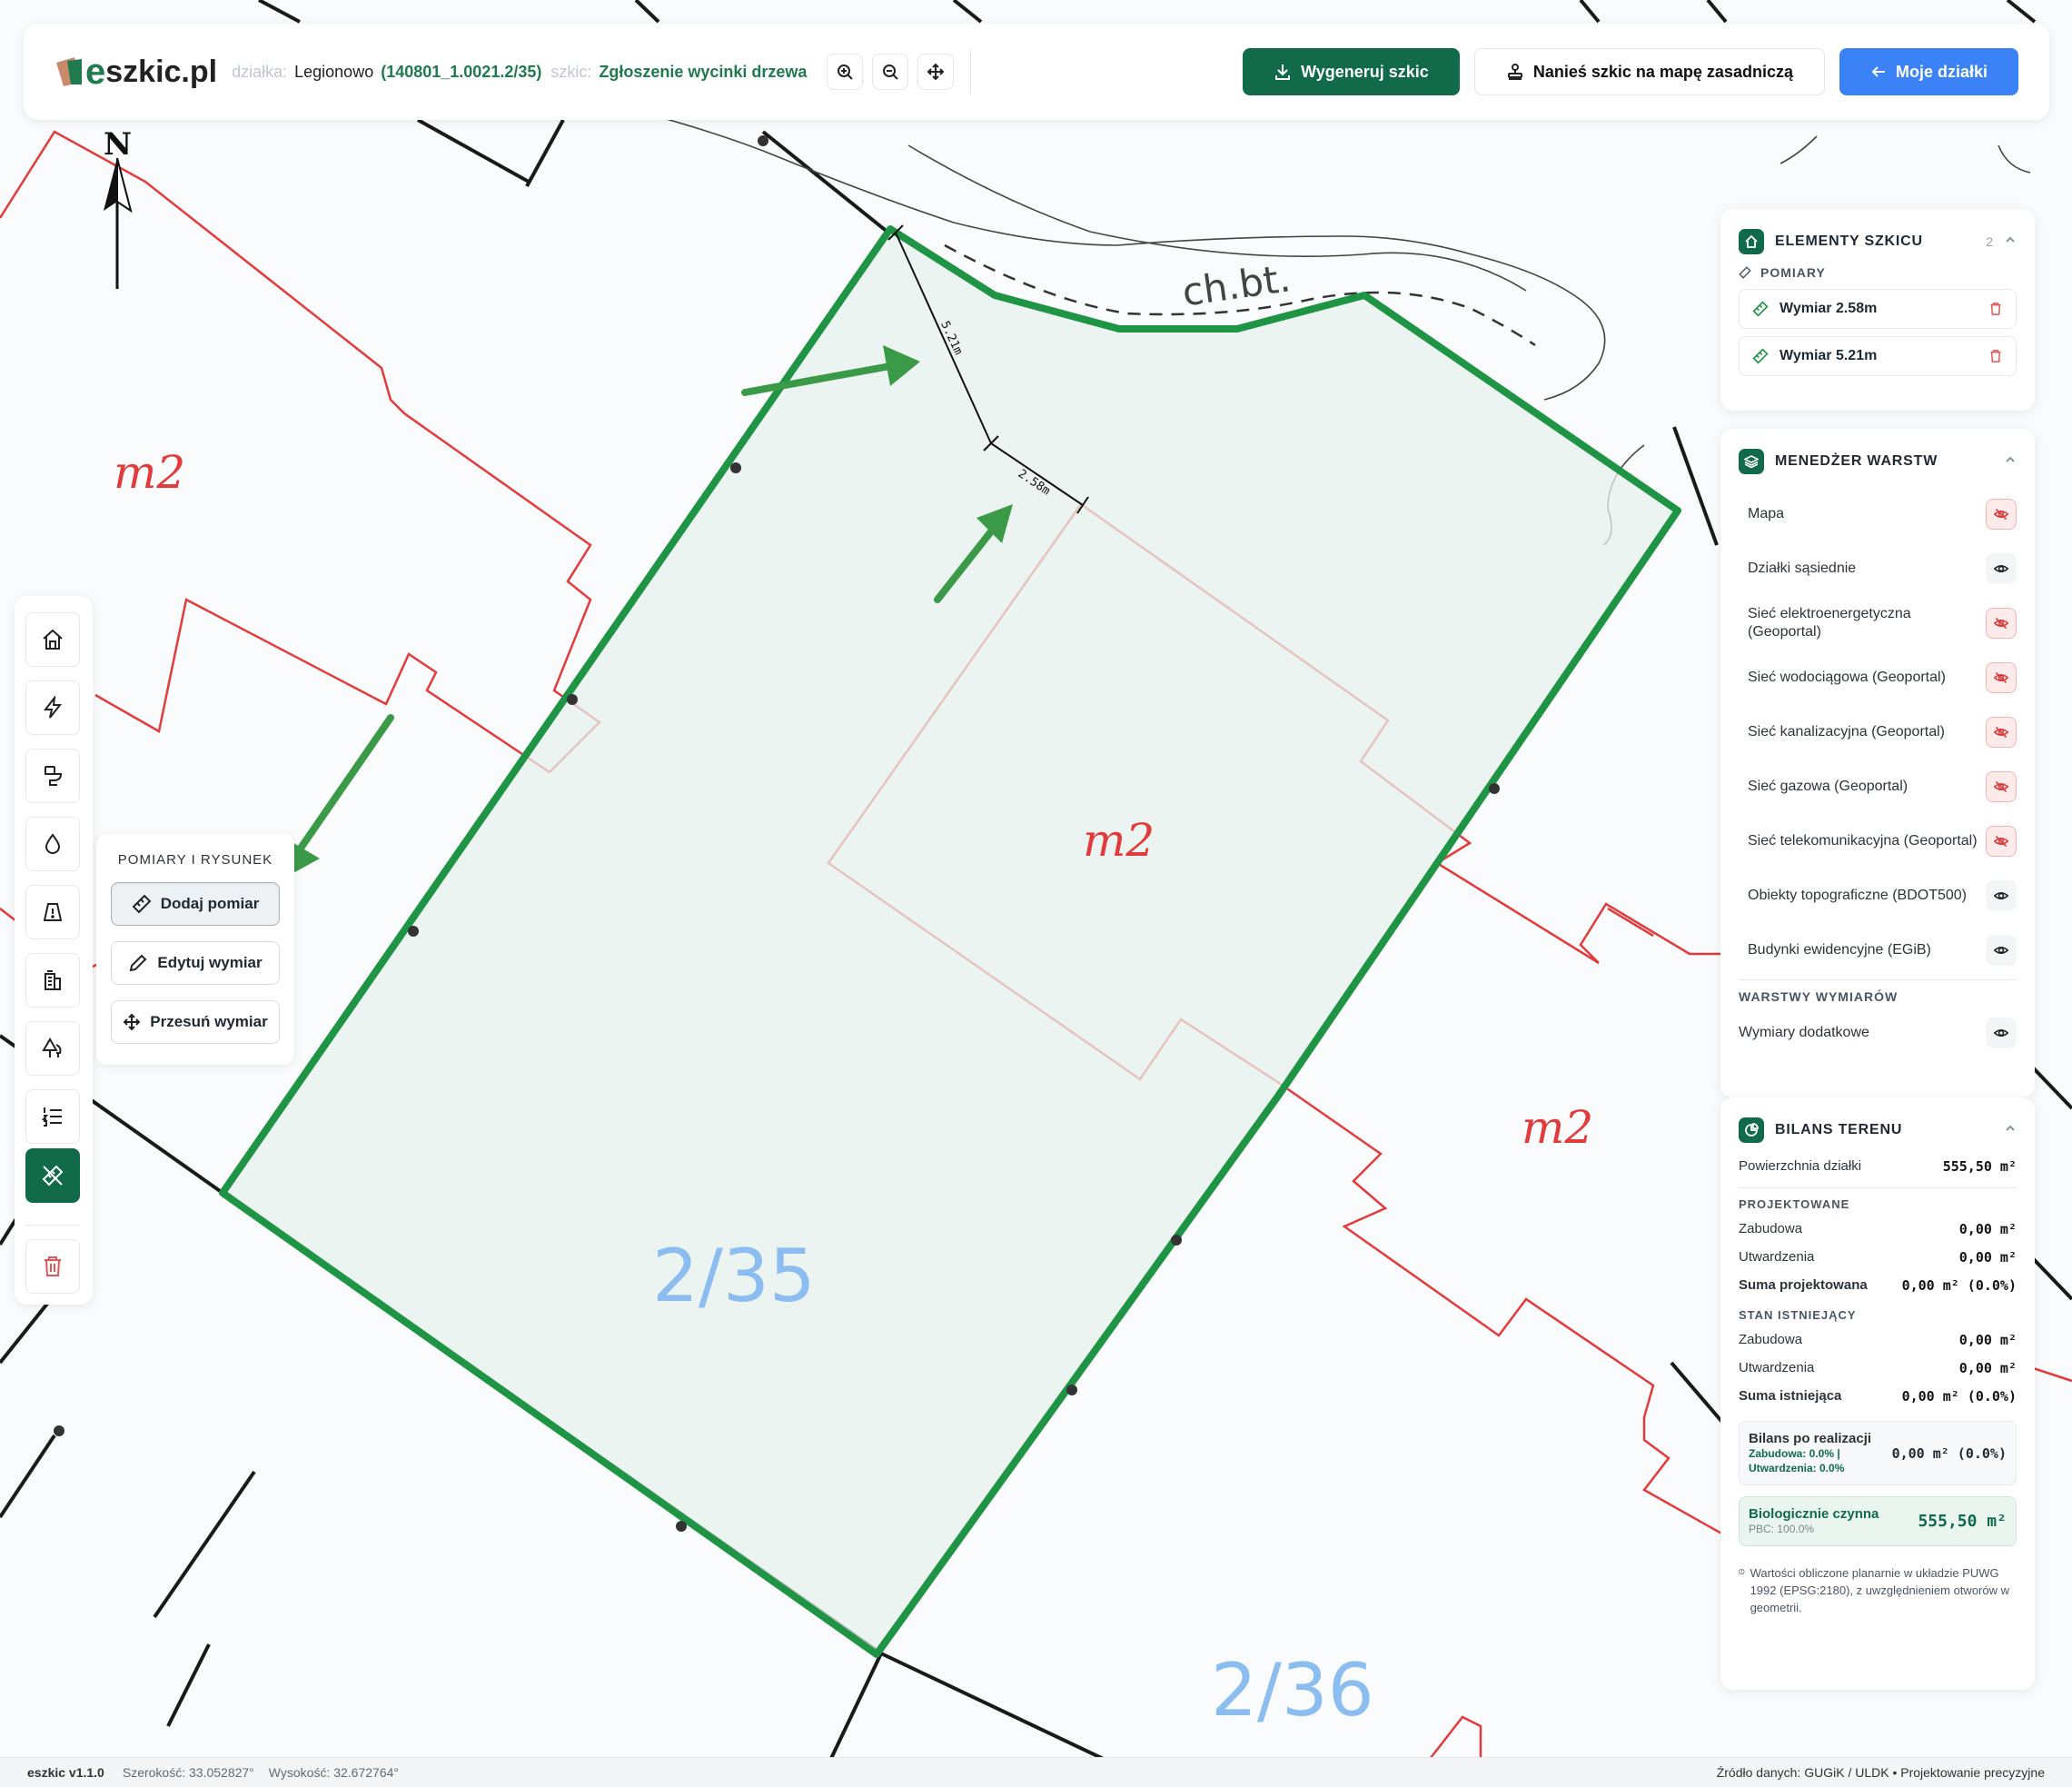  I want to click on ruler-pencil-icon, so click(53, 1175).